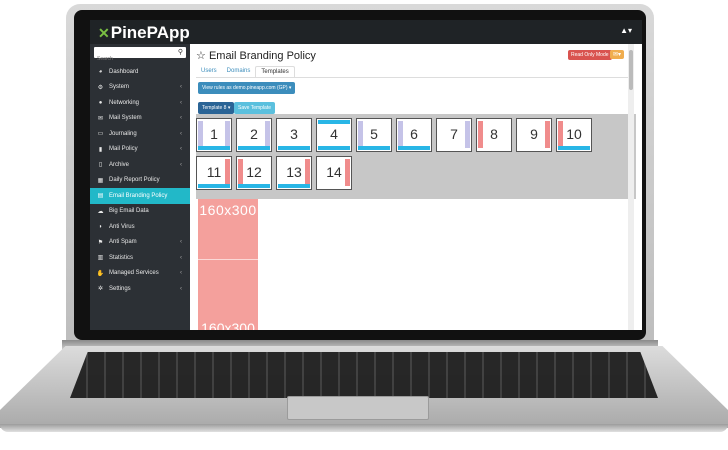  I want to click on banner-size-label: 160x300, so click(228, 210).